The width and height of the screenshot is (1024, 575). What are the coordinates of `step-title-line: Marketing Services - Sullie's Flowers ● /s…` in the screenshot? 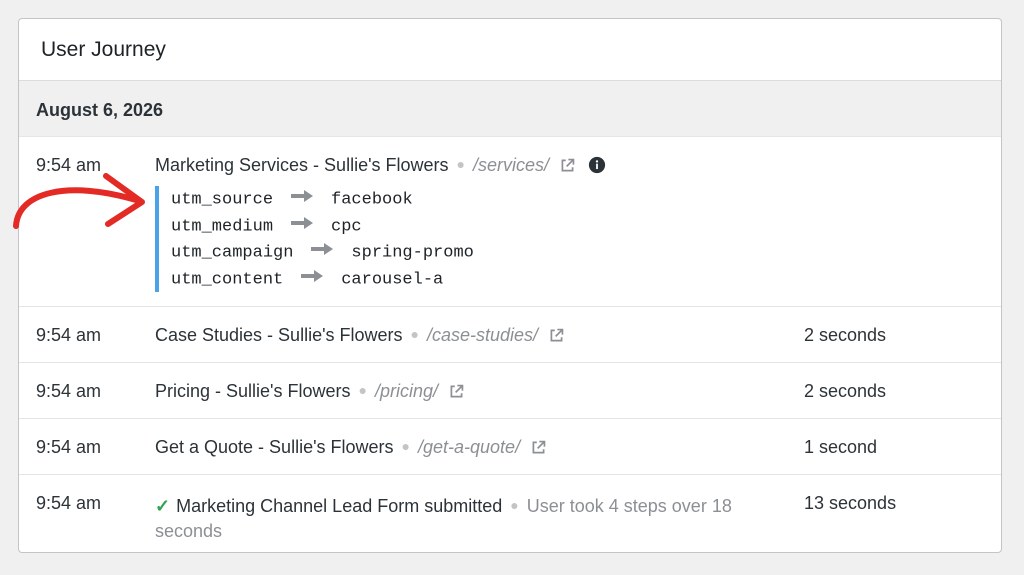 It's located at (380, 167).